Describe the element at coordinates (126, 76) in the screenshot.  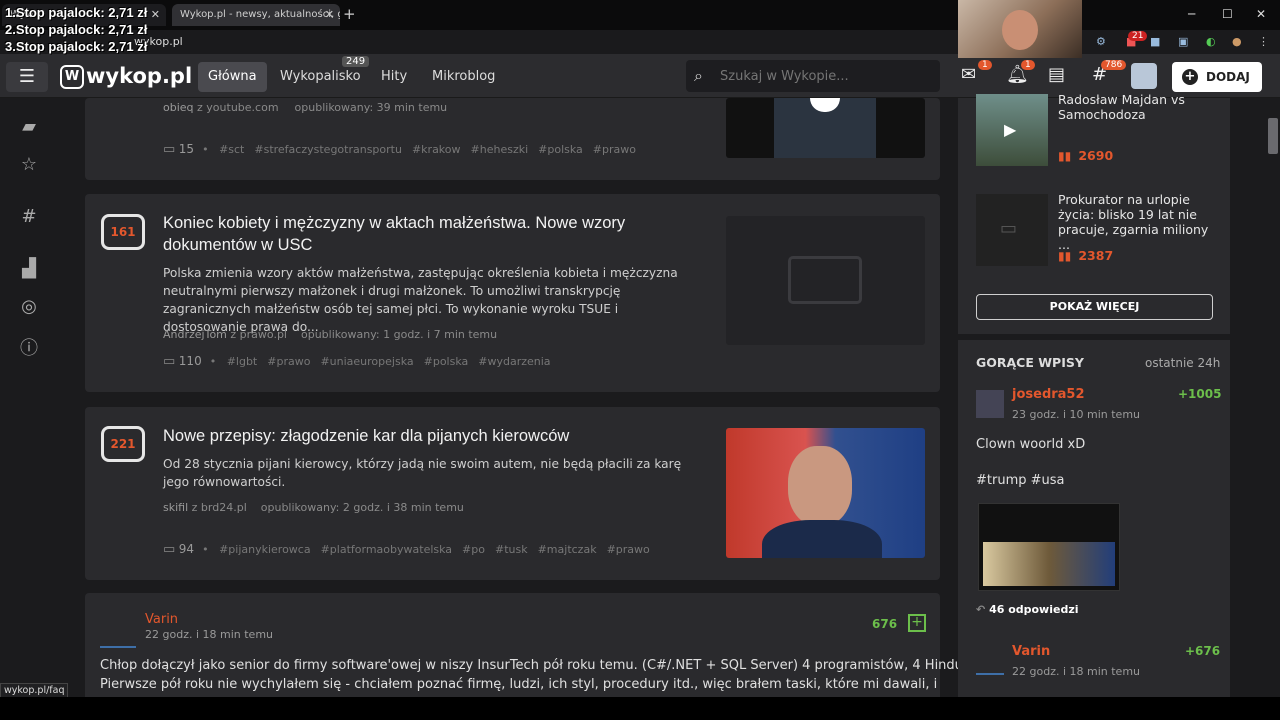
I see `site-logo: Wwykop.pl` at that location.